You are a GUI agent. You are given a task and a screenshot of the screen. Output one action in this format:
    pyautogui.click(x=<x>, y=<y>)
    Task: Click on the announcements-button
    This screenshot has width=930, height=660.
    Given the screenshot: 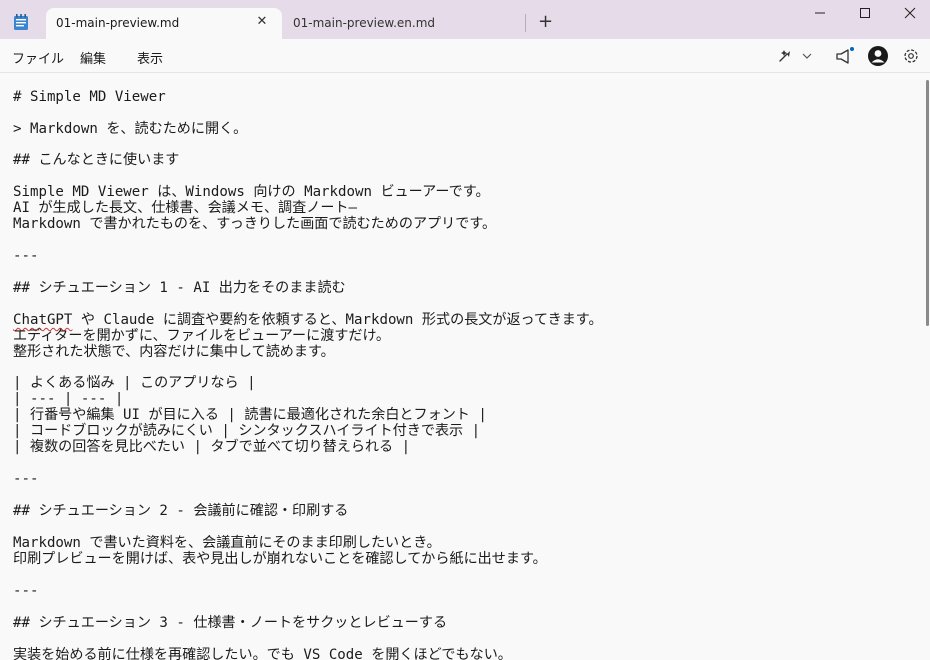 What is the action you would take?
    pyautogui.click(x=845, y=56)
    